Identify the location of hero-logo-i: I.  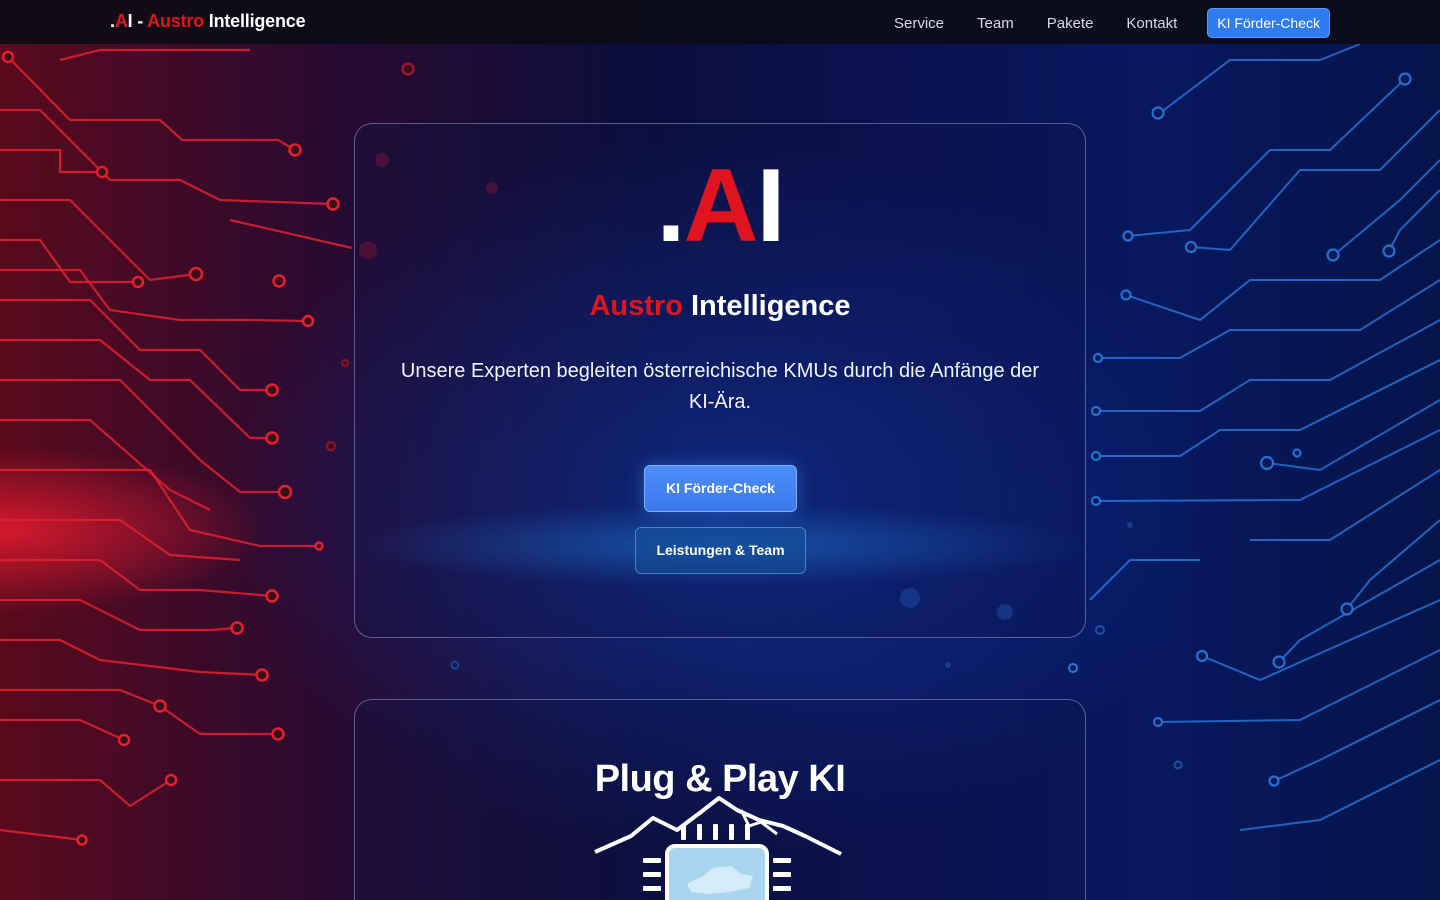
(771, 206).